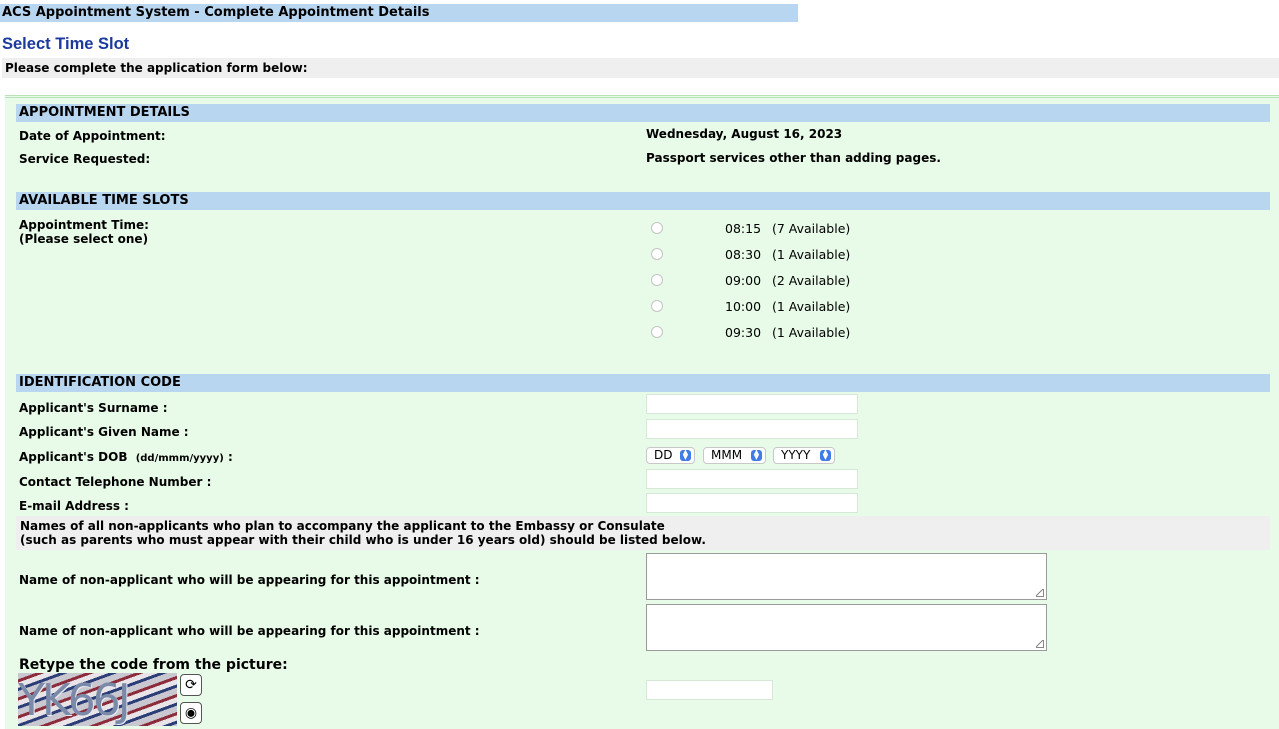 The image size is (1279, 729). What do you see at coordinates (179, 458) in the screenshot?
I see `dob-format-hint: (dd/mmm/yyyy)` at bounding box center [179, 458].